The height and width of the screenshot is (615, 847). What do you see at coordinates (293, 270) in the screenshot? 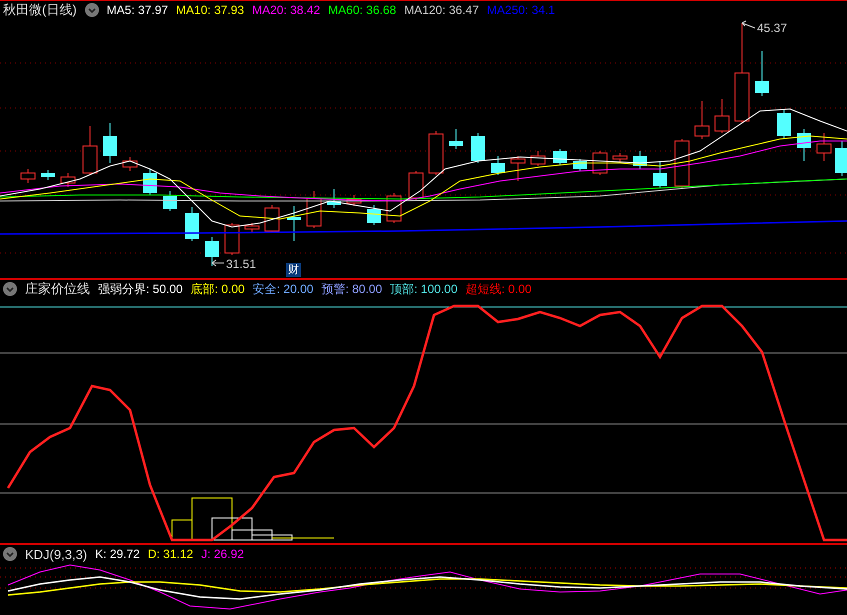
I see `news-marker: 财` at bounding box center [293, 270].